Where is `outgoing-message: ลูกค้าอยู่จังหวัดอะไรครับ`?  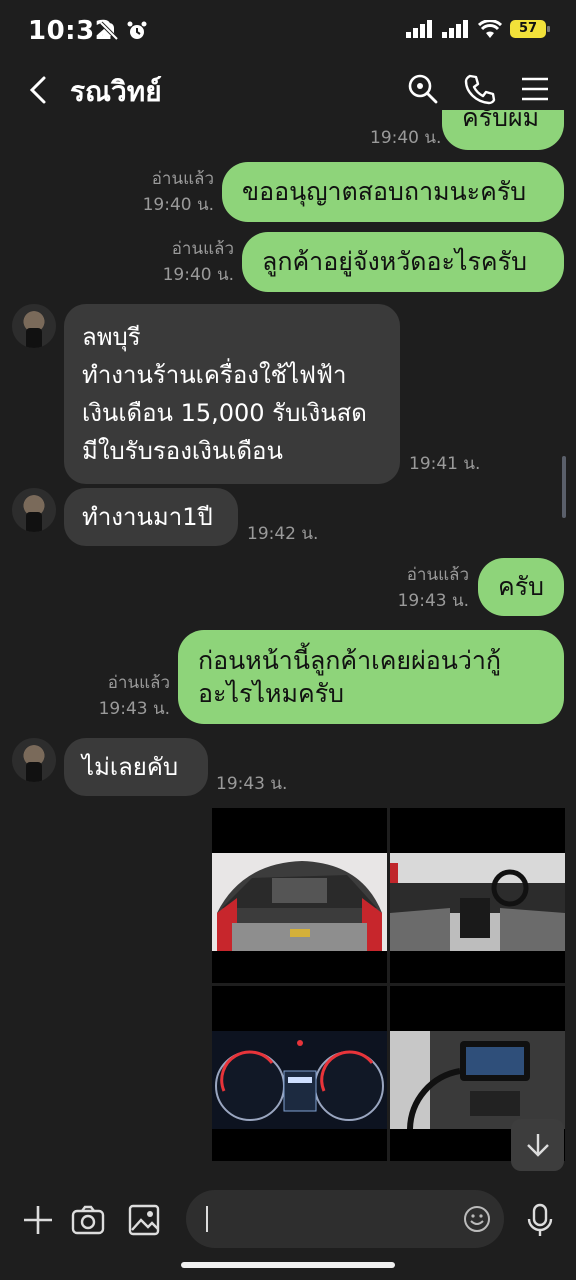
outgoing-message: ลูกค้าอยู่จังหวัดอะไรครับ is located at coordinates (403, 262).